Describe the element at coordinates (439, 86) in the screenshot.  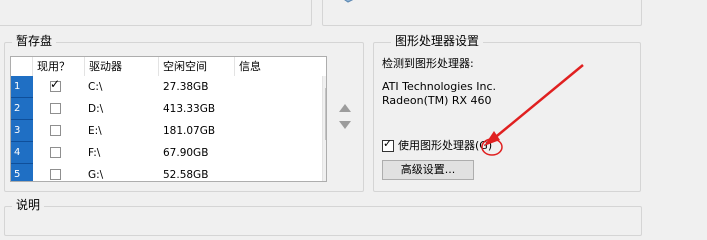
I see `gpu-vendor: ATI Technologies Inc.` at that location.